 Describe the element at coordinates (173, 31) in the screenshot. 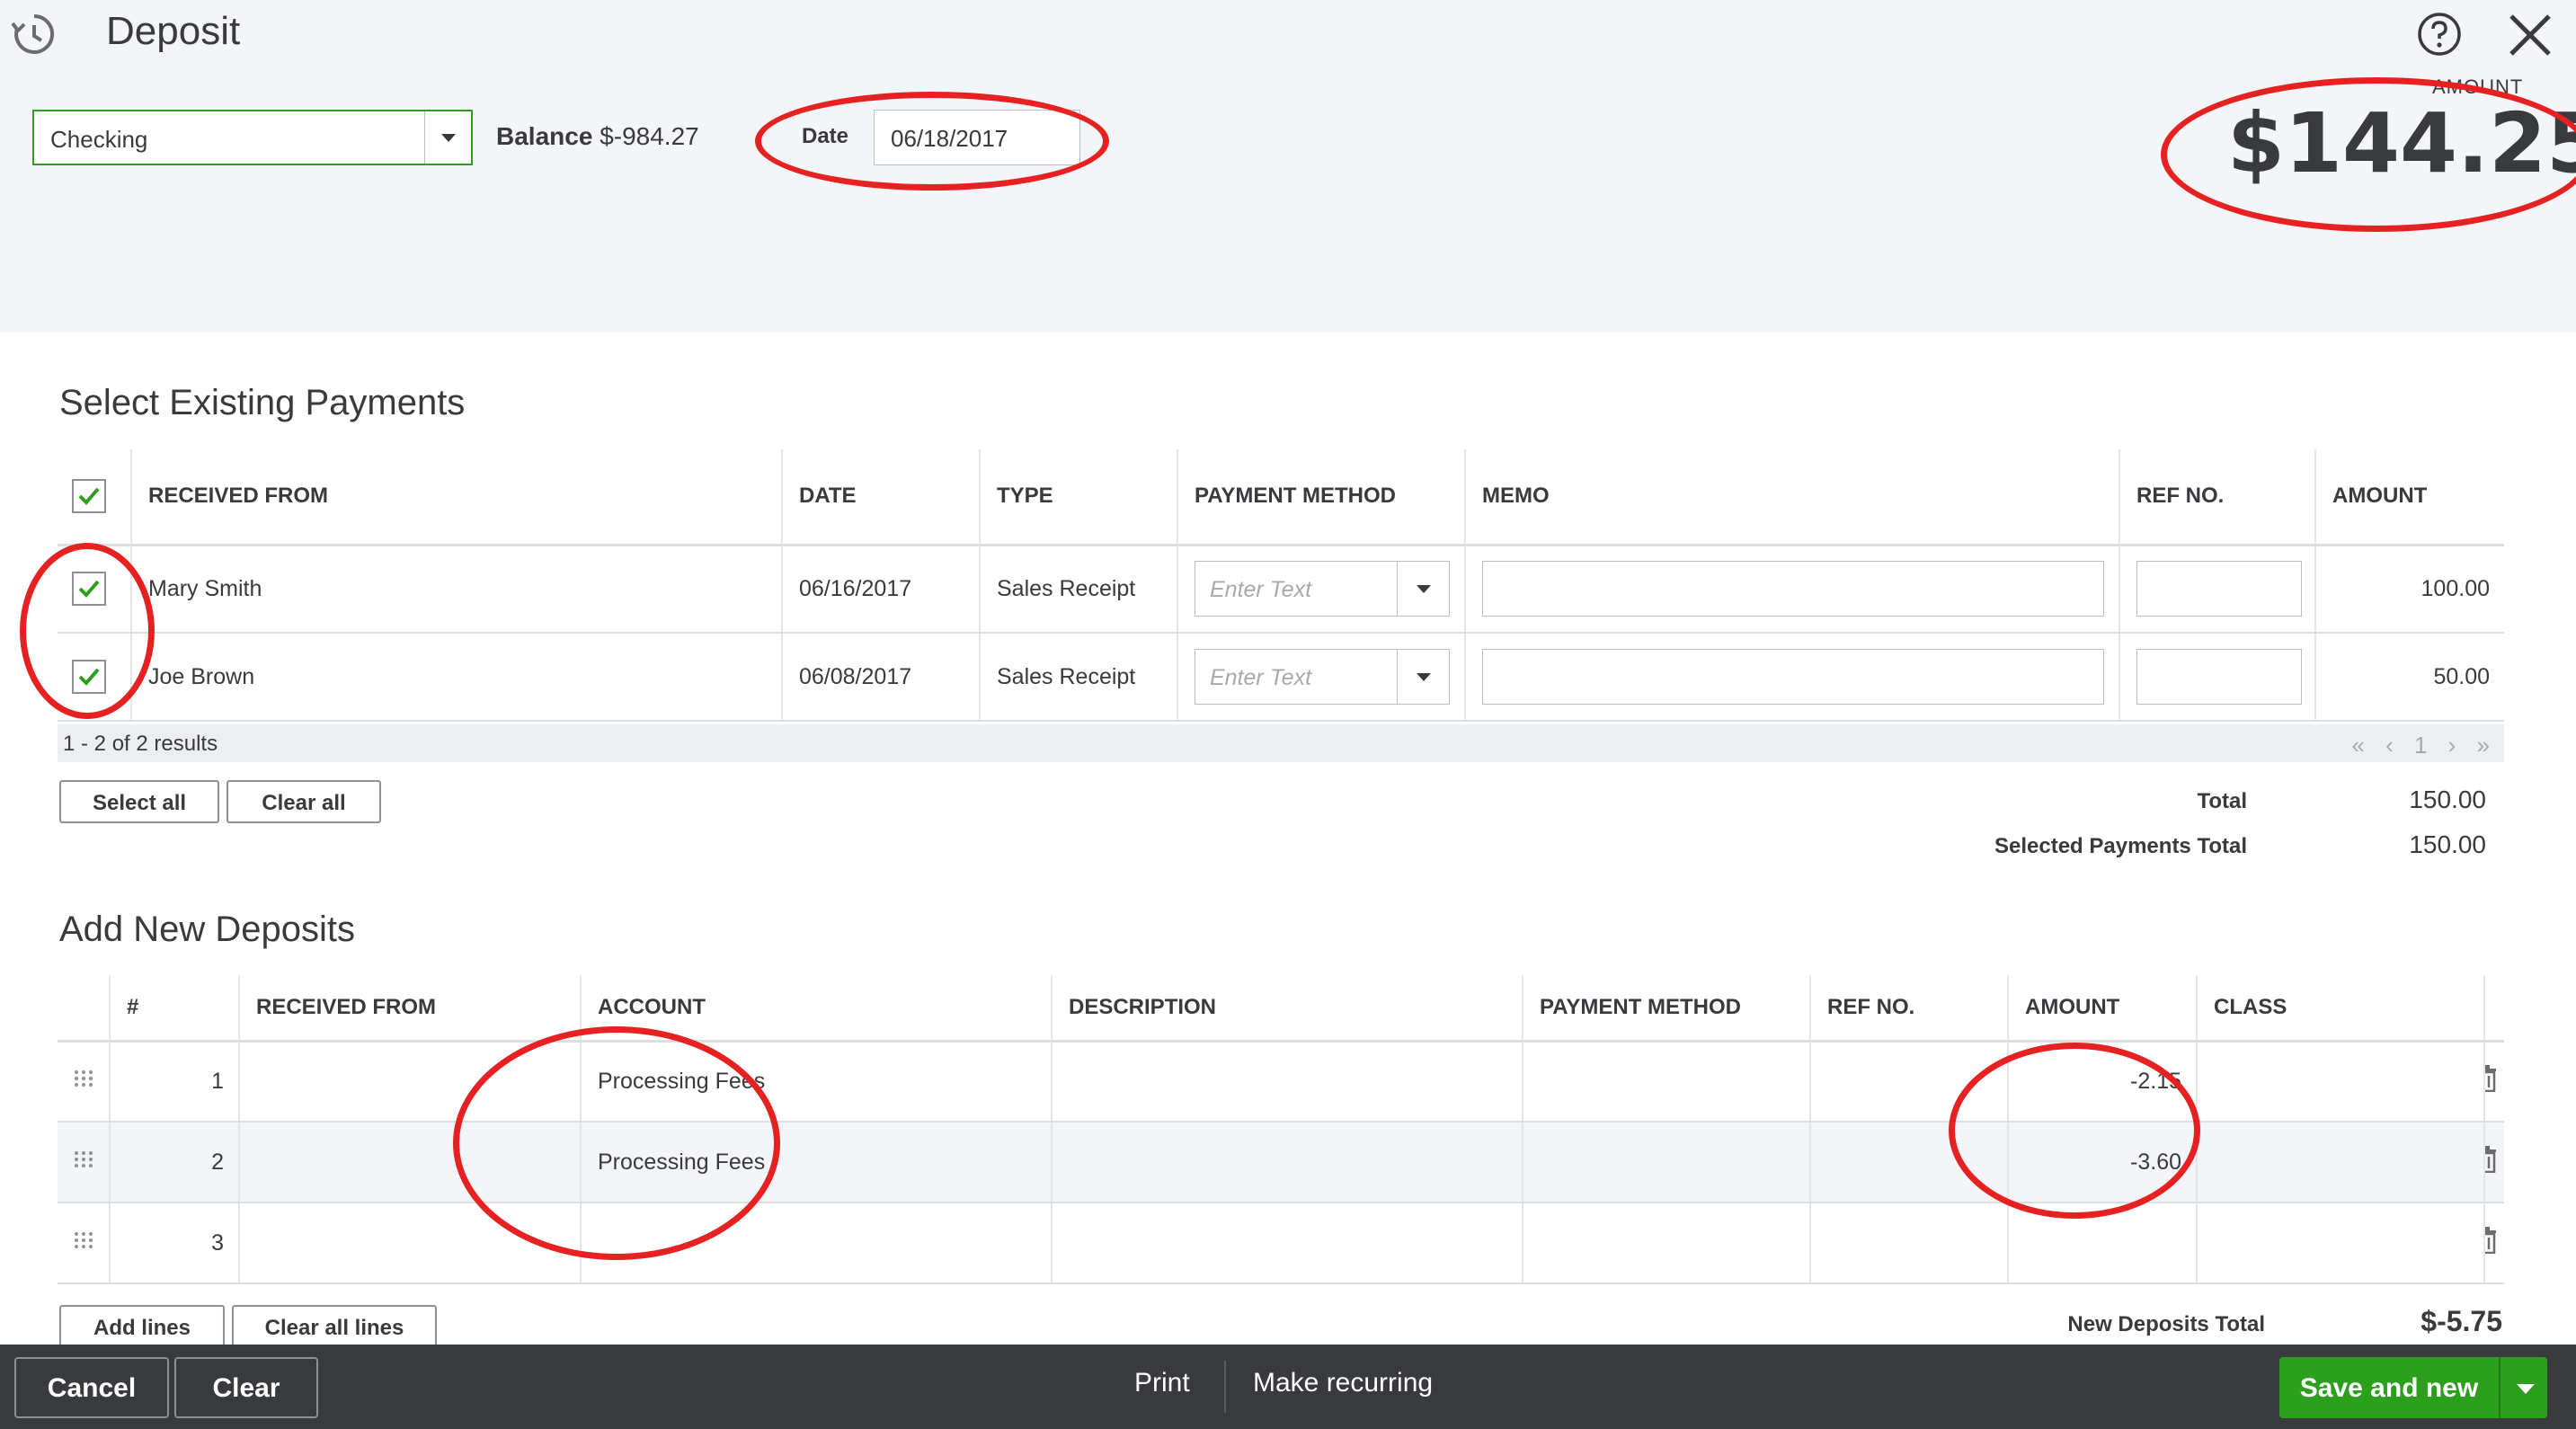

I see `page-title: Deposit` at that location.